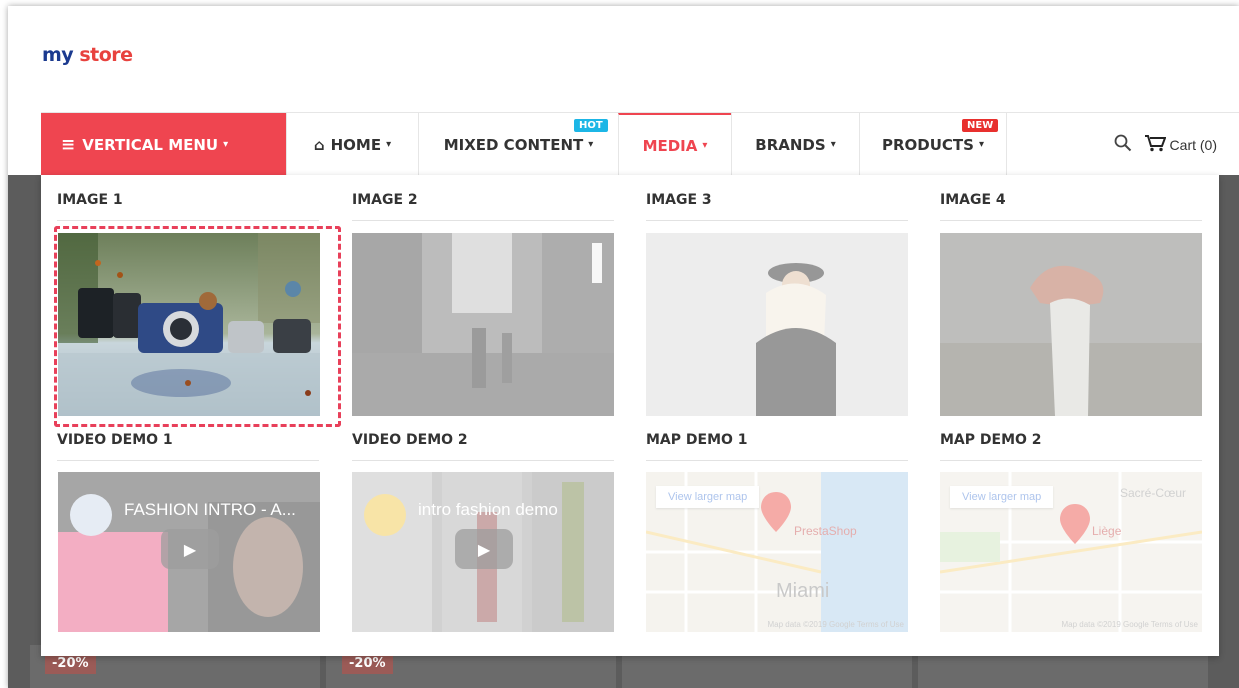 The image size is (1239, 688). I want to click on video-2-player: intro fashion demo ▶, so click(483, 552).